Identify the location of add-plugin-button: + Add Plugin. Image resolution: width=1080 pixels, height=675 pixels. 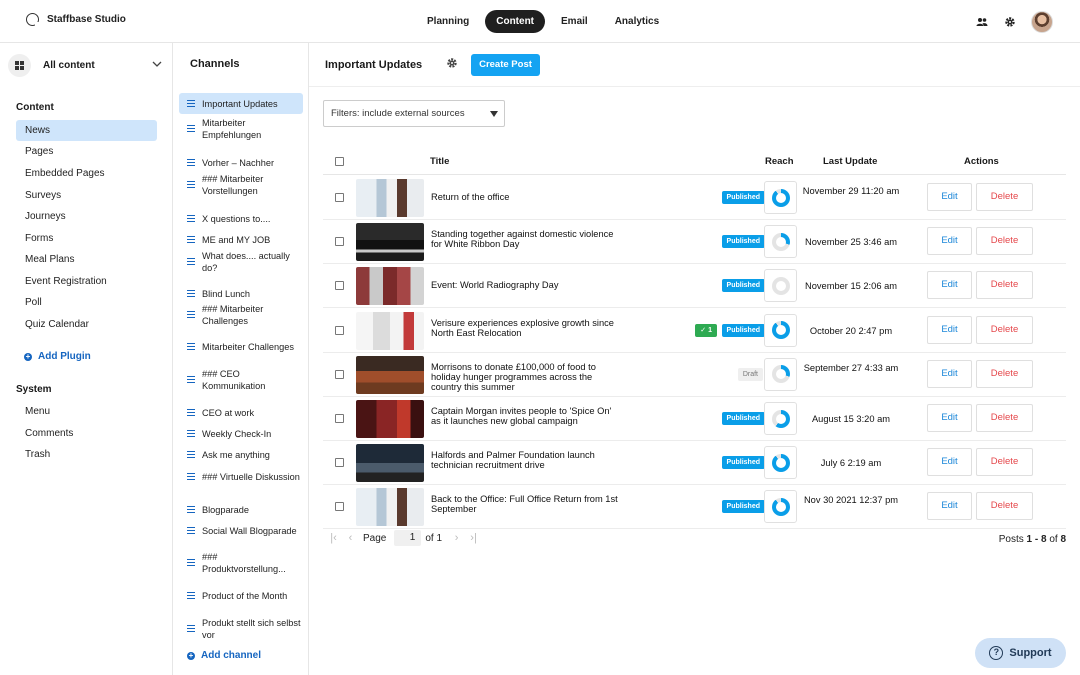
(57, 356).